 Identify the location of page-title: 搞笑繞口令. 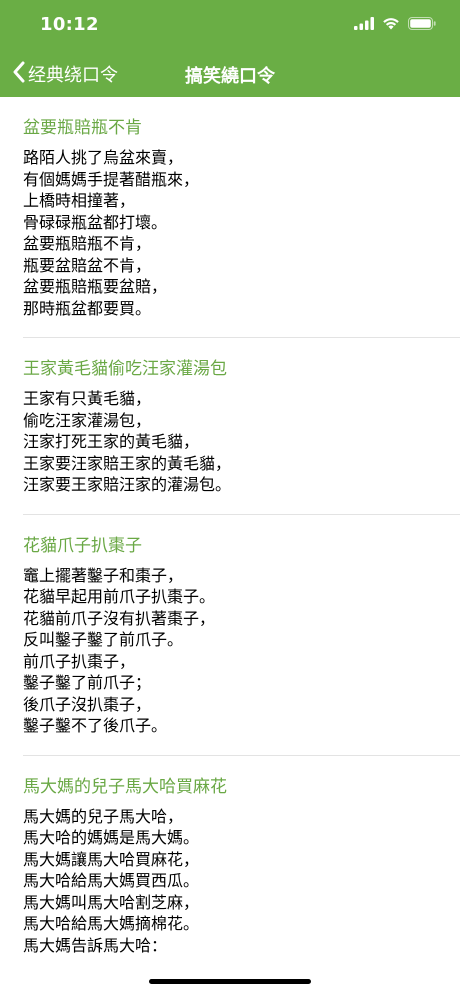
(230, 76).